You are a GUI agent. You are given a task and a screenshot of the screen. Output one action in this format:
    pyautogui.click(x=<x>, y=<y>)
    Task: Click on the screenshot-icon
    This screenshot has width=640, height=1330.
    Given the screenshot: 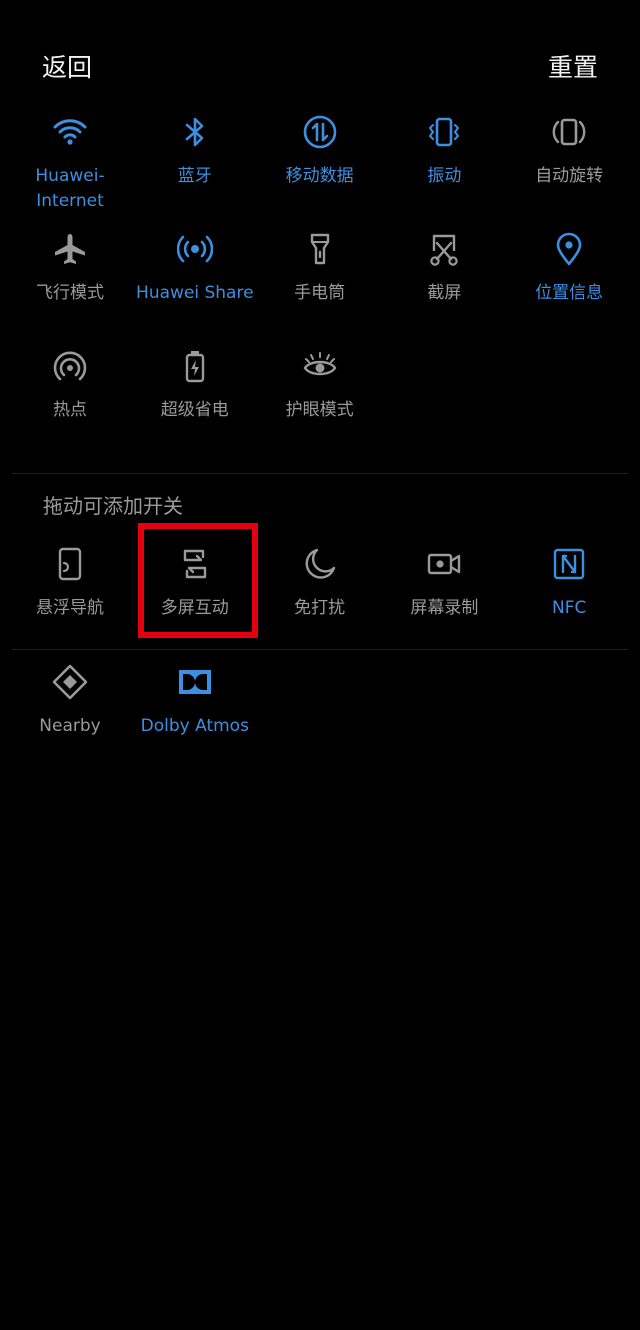 What is the action you would take?
    pyautogui.click(x=444, y=249)
    